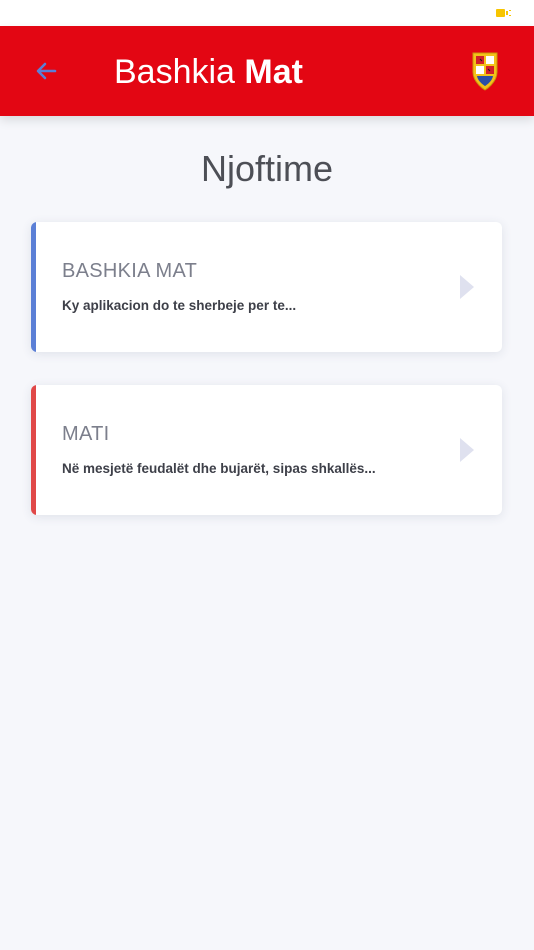 This screenshot has width=534, height=950. I want to click on app-title: Bashkia Mat, so click(208, 72).